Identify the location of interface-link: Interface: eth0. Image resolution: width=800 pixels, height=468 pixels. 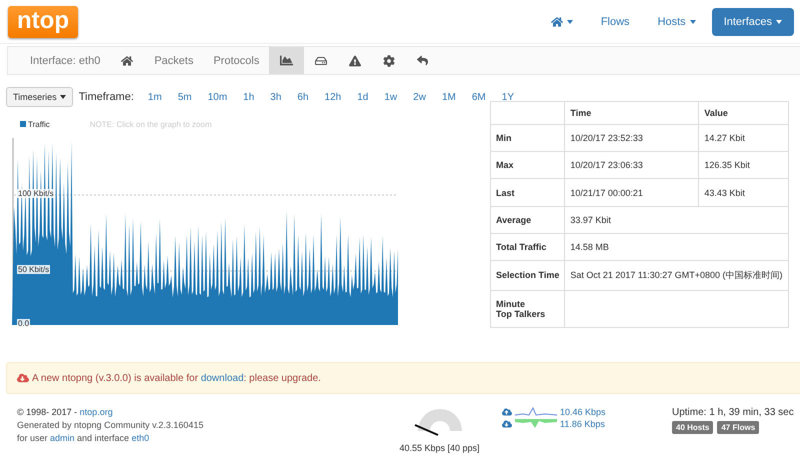
(65, 60).